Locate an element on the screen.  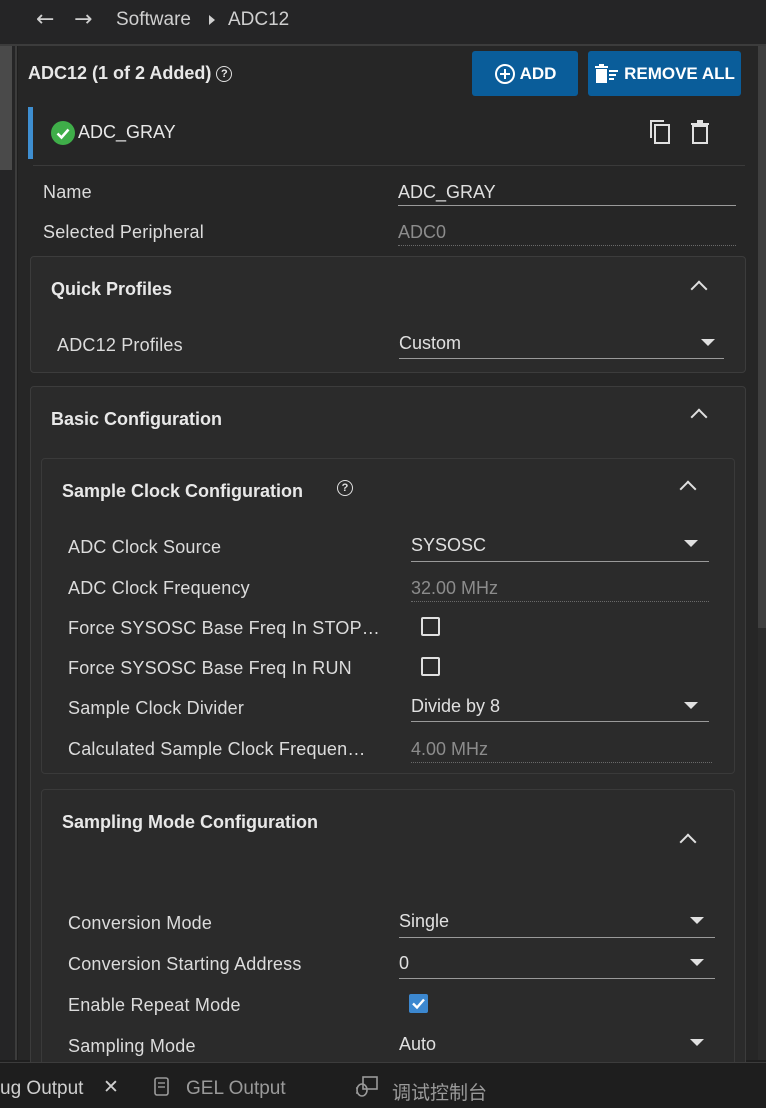
tab-gel-output: GEL Output is located at coordinates (236, 1089).